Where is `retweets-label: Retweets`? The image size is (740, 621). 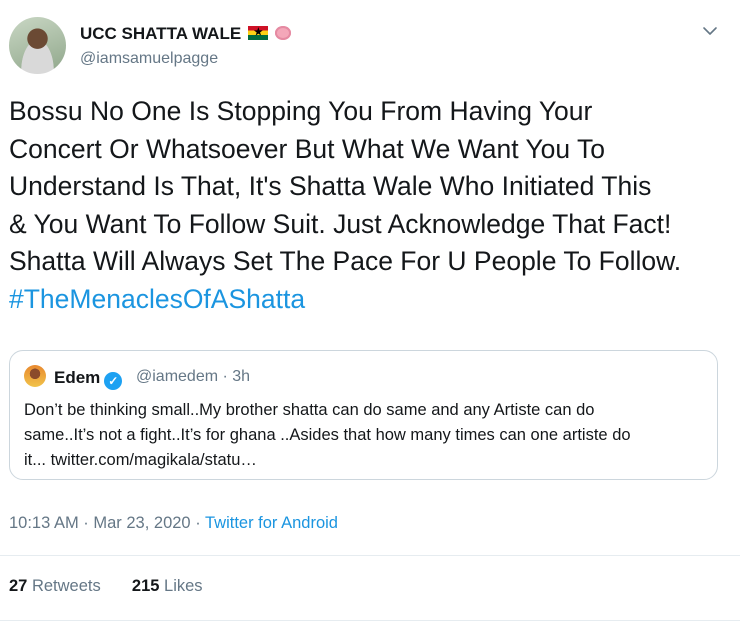
retweets-label: Retweets is located at coordinates (64, 586).